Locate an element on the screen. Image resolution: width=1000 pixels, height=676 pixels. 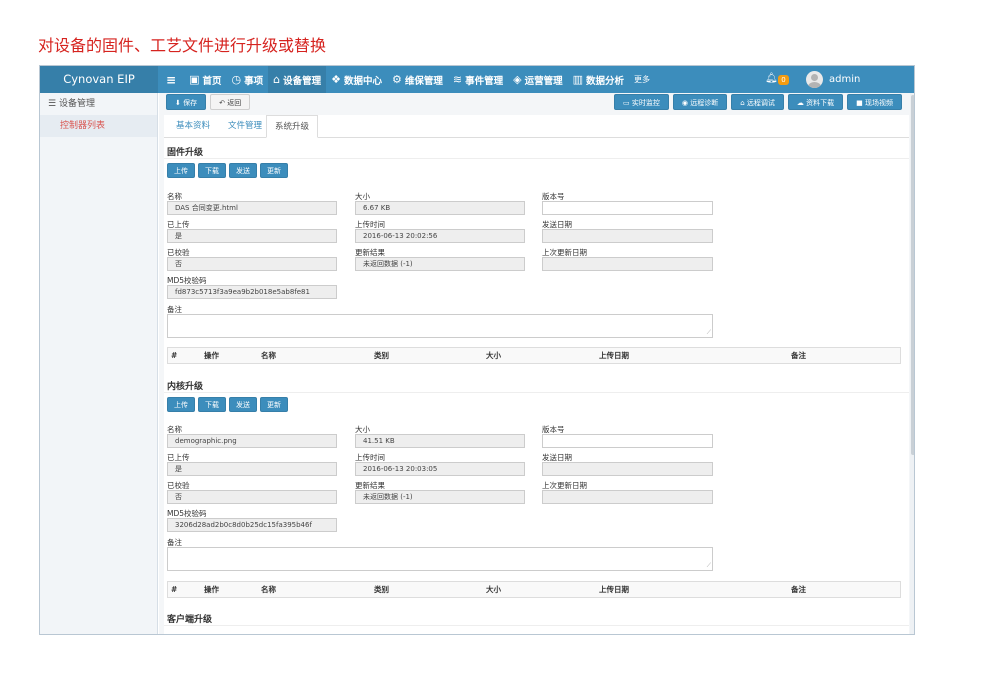
nav-data-center: ❖ 数据中心 is located at coordinates (356, 79).